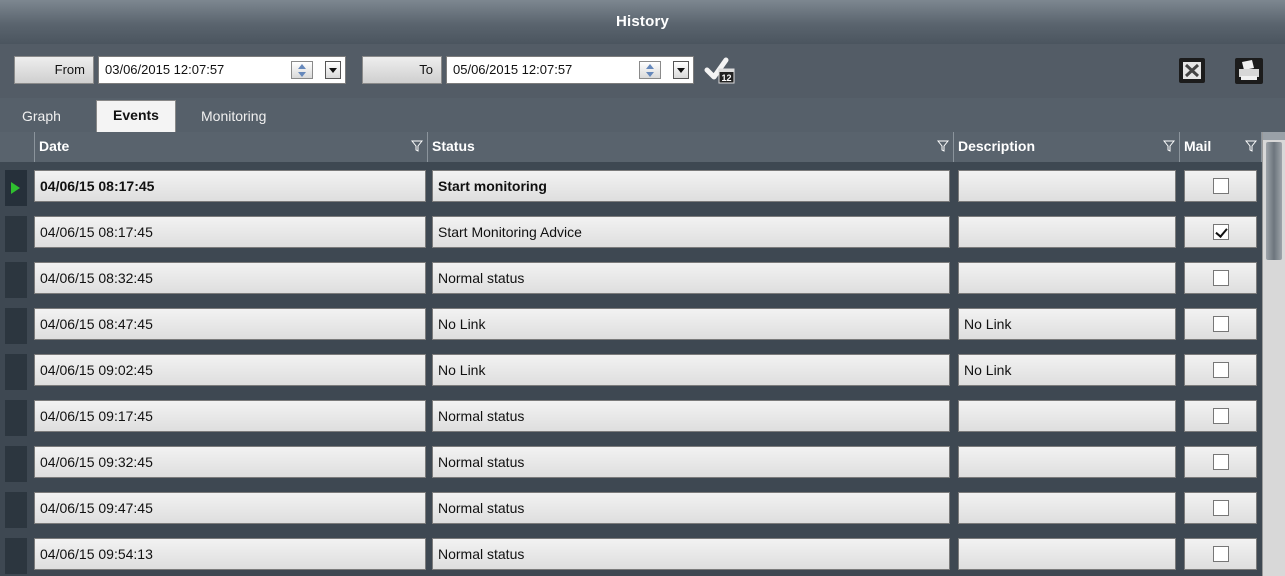 This screenshot has width=1285, height=576. I want to click on column-header-date: Date, so click(231, 147).